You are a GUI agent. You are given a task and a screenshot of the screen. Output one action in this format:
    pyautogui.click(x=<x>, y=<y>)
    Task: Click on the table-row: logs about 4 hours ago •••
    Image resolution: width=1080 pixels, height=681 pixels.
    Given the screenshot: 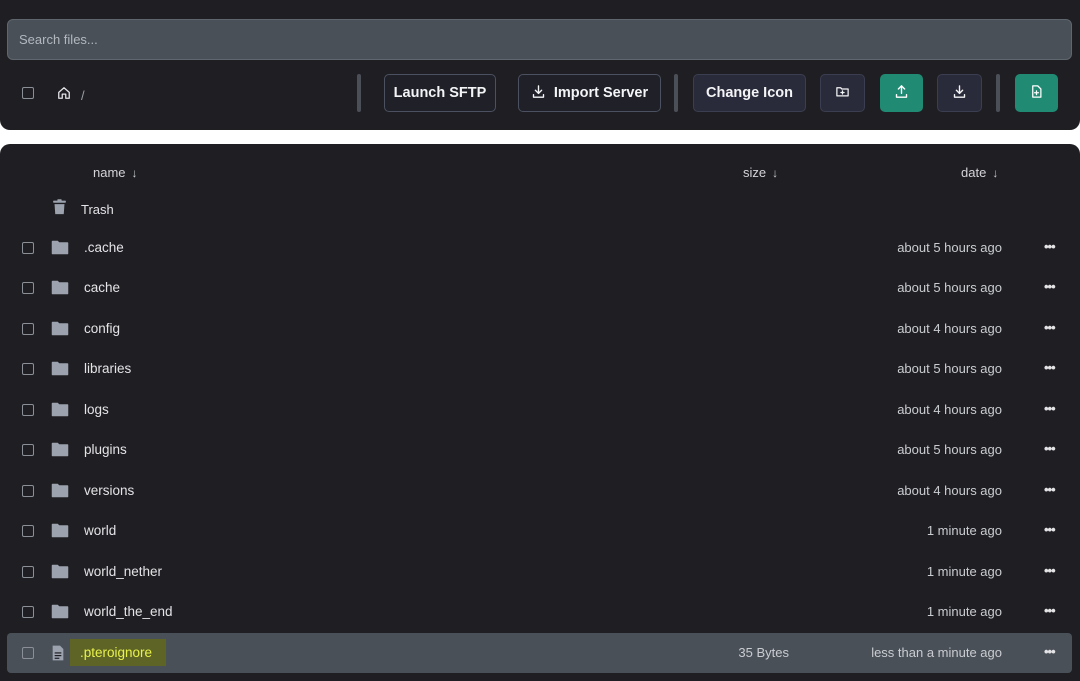 What is the action you would take?
    pyautogui.click(x=539, y=410)
    